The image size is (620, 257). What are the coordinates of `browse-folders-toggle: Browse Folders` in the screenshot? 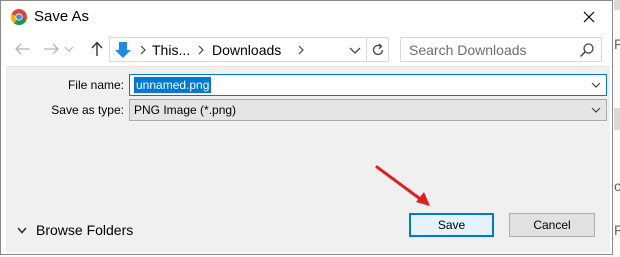 It's located at (74, 230).